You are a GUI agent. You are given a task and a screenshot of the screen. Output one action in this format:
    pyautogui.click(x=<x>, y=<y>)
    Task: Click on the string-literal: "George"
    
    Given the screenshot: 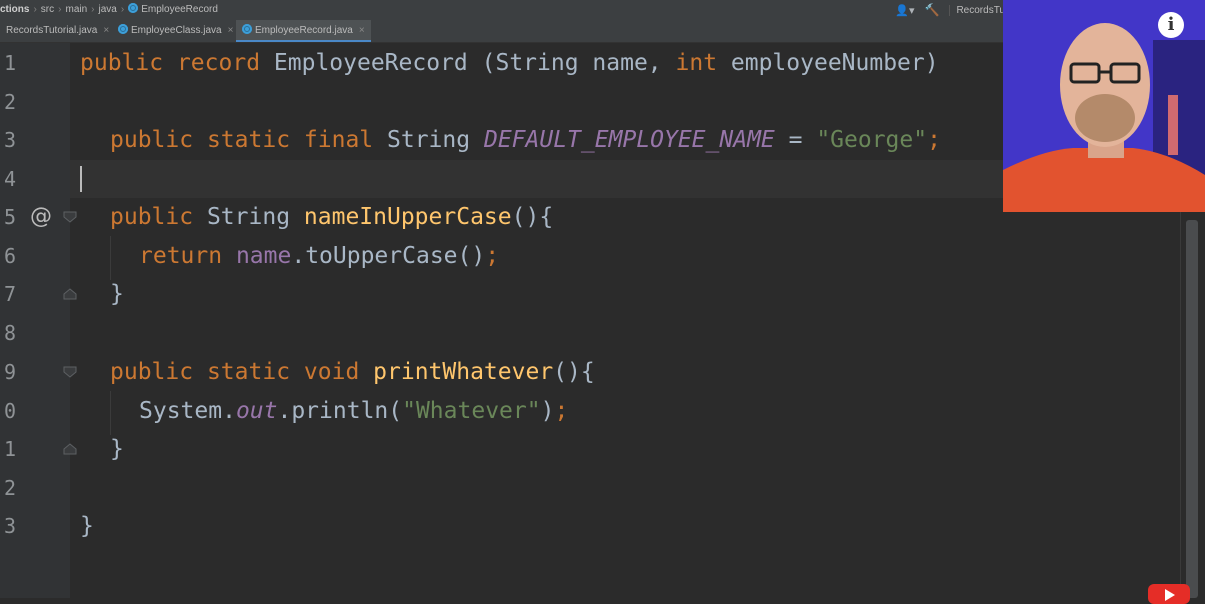 What is the action you would take?
    pyautogui.click(x=872, y=140)
    